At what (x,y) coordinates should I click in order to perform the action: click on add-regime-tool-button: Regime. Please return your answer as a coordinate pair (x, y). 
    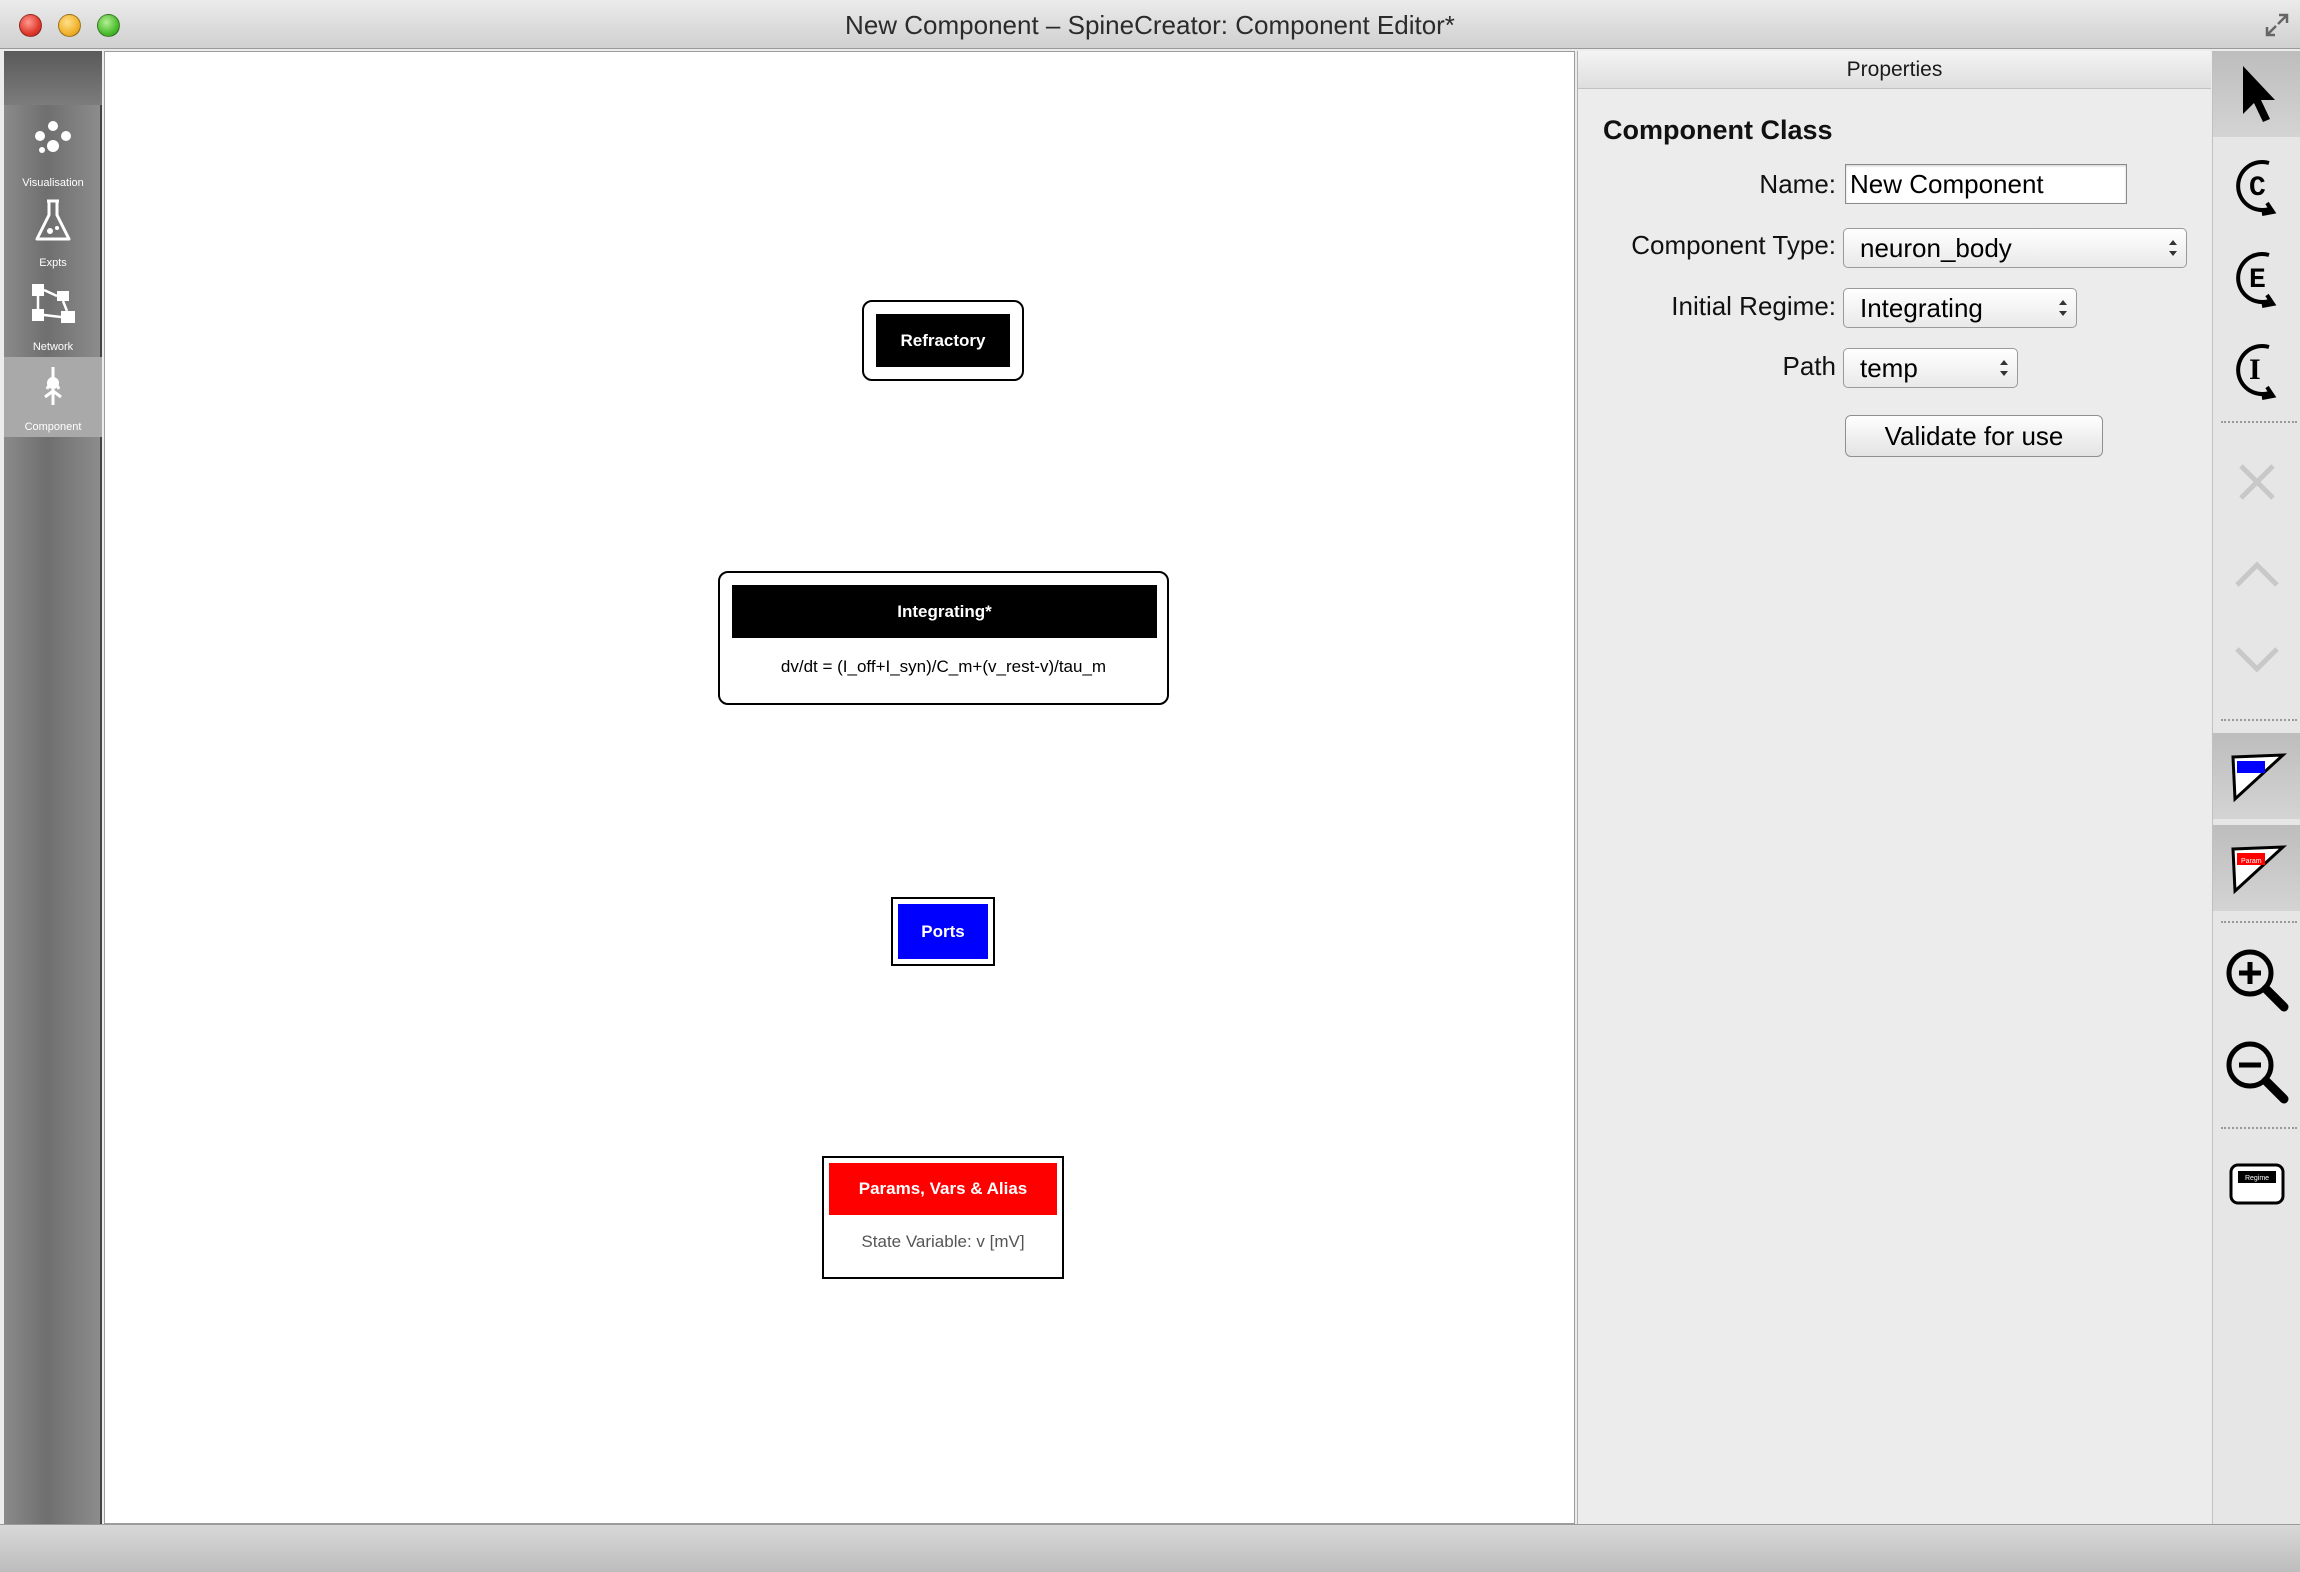
    Looking at the image, I should click on (2256, 1184).